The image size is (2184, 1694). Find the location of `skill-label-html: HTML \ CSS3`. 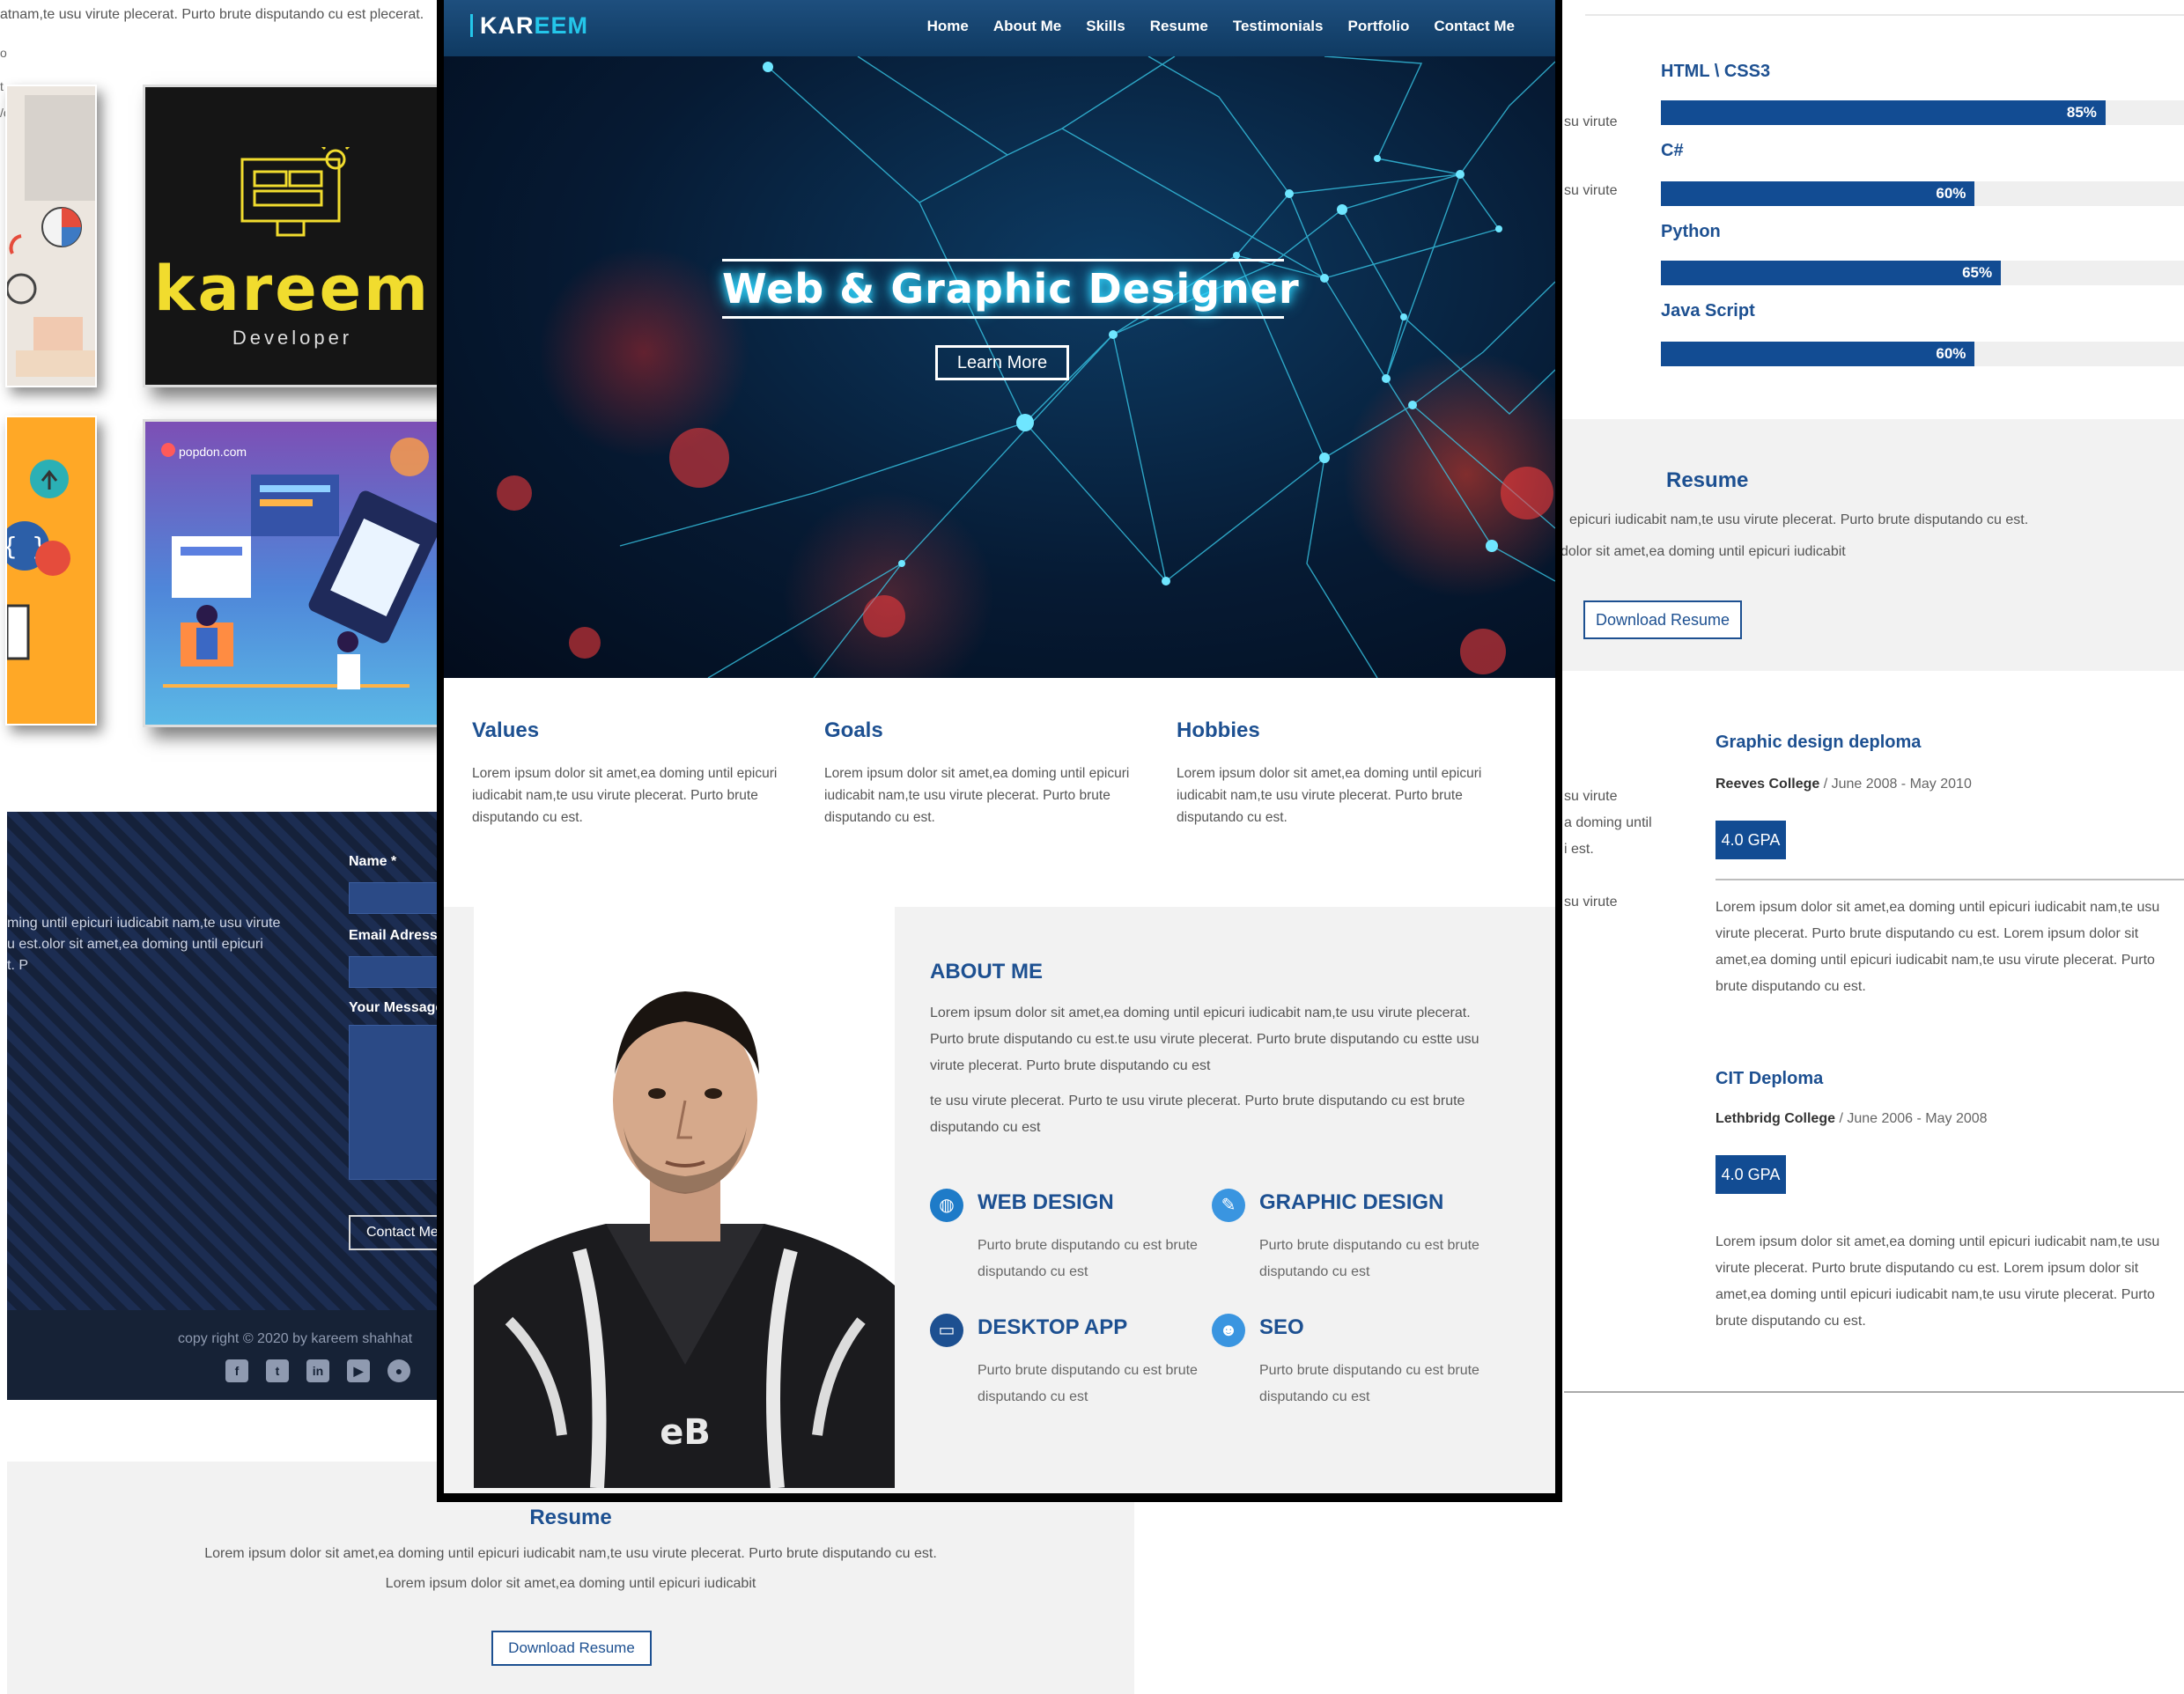

skill-label-html: HTML \ CSS3 is located at coordinates (1716, 71).